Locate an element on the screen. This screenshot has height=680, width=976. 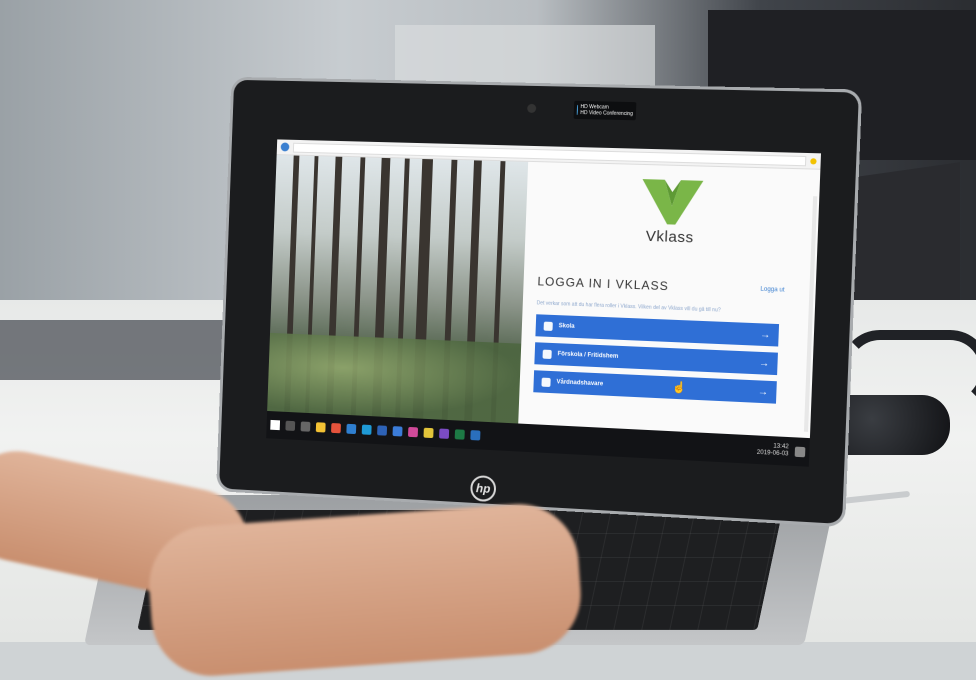
role-button-school: Skola → is located at coordinates (657, 330).